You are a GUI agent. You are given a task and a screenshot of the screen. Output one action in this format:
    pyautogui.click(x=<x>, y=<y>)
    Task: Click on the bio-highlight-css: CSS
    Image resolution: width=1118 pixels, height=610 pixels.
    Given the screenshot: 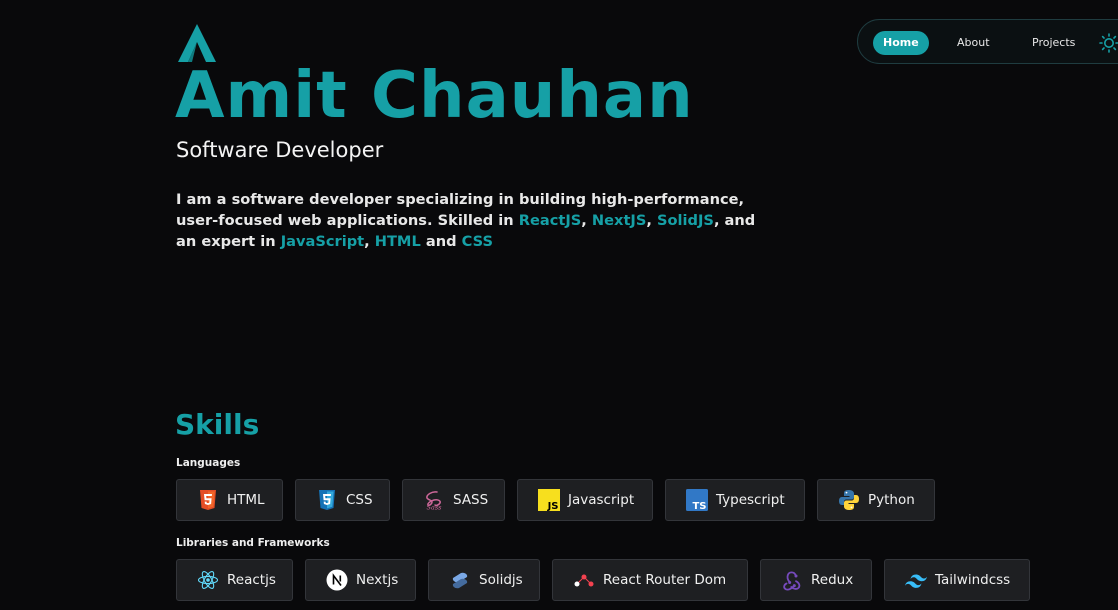 What is the action you would take?
    pyautogui.click(x=477, y=241)
    